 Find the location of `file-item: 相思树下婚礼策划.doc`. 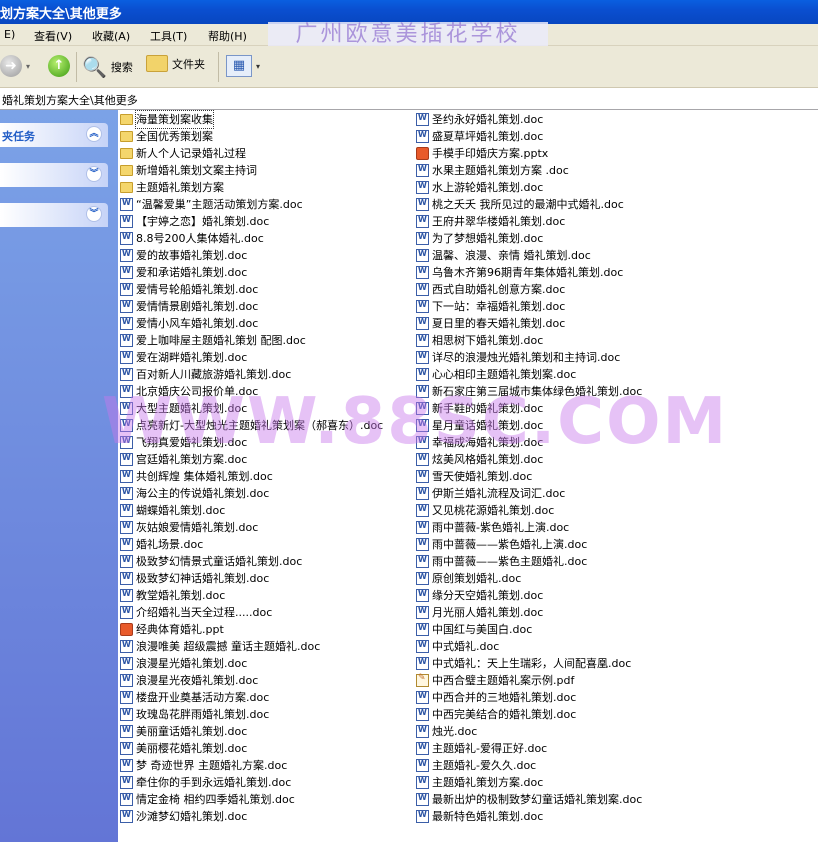

file-item: 相思树下婚礼策划.doc is located at coordinates (479, 340).